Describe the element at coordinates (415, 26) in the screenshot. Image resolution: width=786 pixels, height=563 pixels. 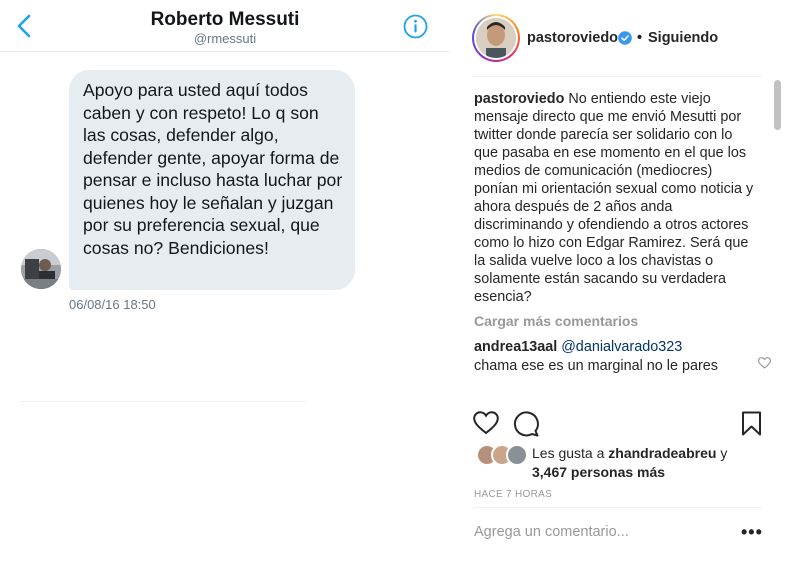
I see `info-icon` at that location.